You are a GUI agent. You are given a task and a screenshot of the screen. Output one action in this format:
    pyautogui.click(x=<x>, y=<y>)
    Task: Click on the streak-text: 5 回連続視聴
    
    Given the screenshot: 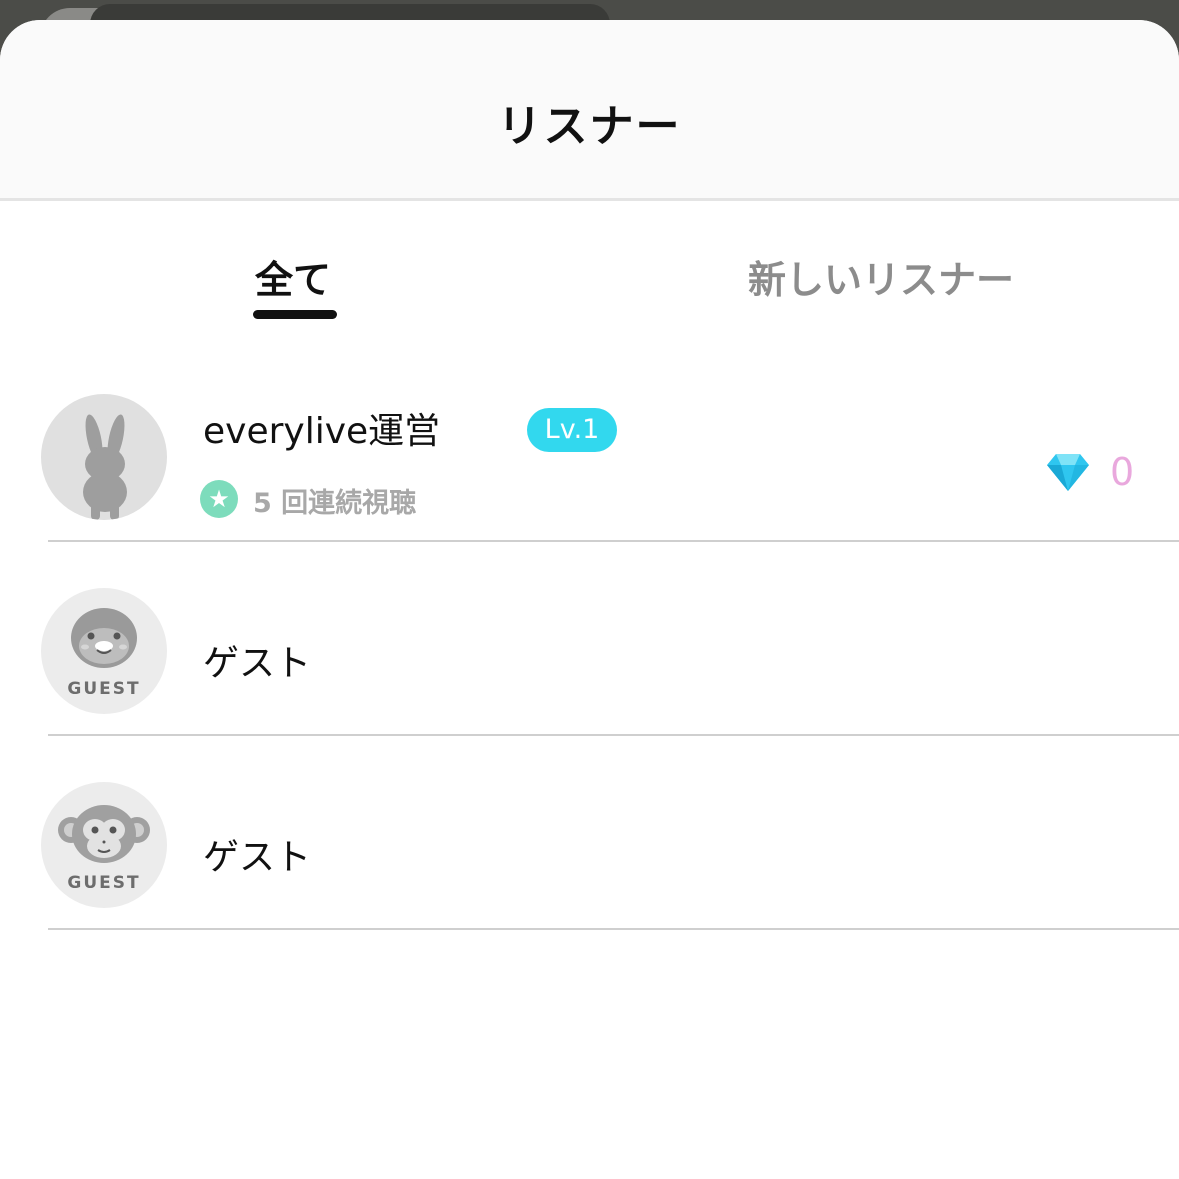 What is the action you would take?
    pyautogui.click(x=335, y=503)
    